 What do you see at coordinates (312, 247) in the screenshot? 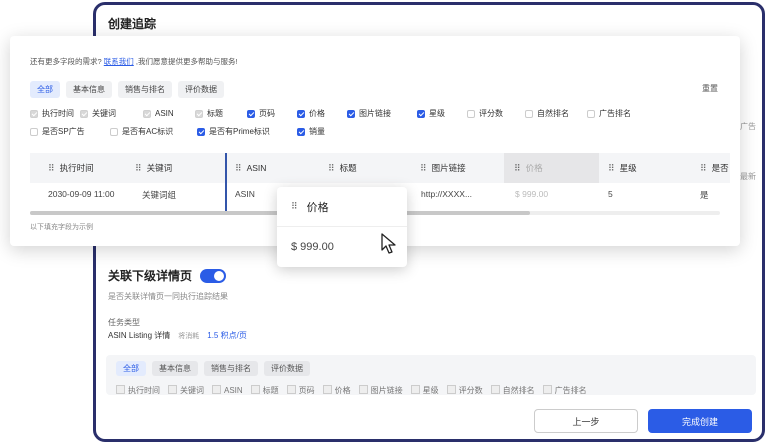
I see `drag-card-value: $ 999.00` at bounding box center [312, 247].